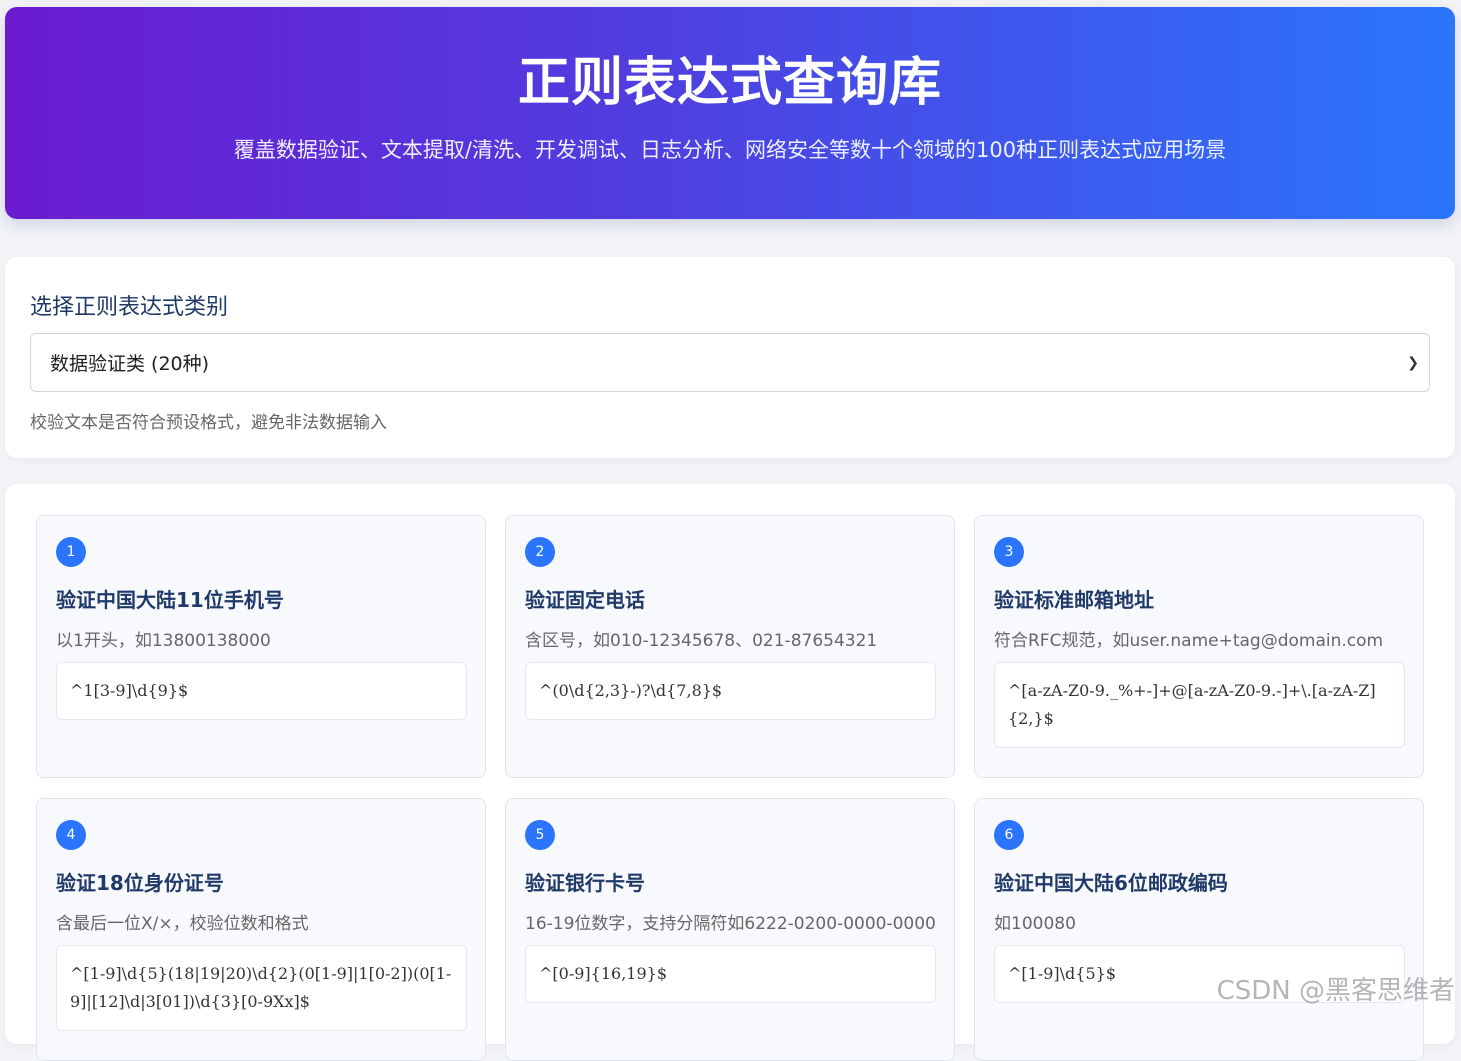  Describe the element at coordinates (266, 921) in the screenshot. I see `card-description: 含最后一位X/×，校验位数和格式` at that location.